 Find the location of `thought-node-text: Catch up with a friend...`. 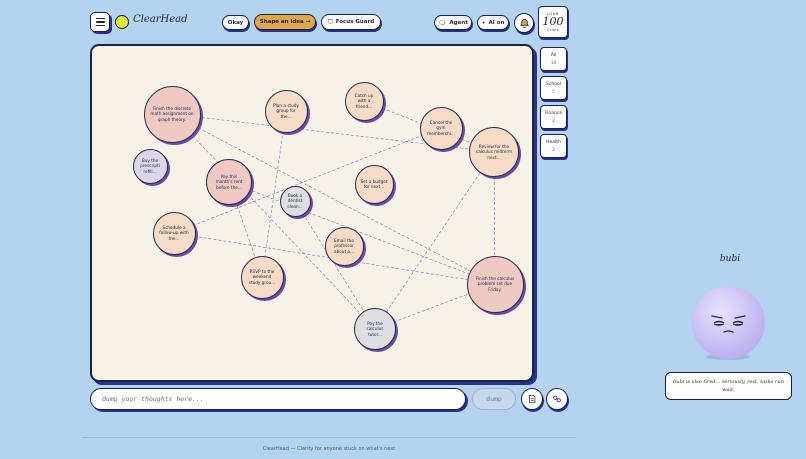

thought-node-text: Catch up with a friend... is located at coordinates (364, 100).